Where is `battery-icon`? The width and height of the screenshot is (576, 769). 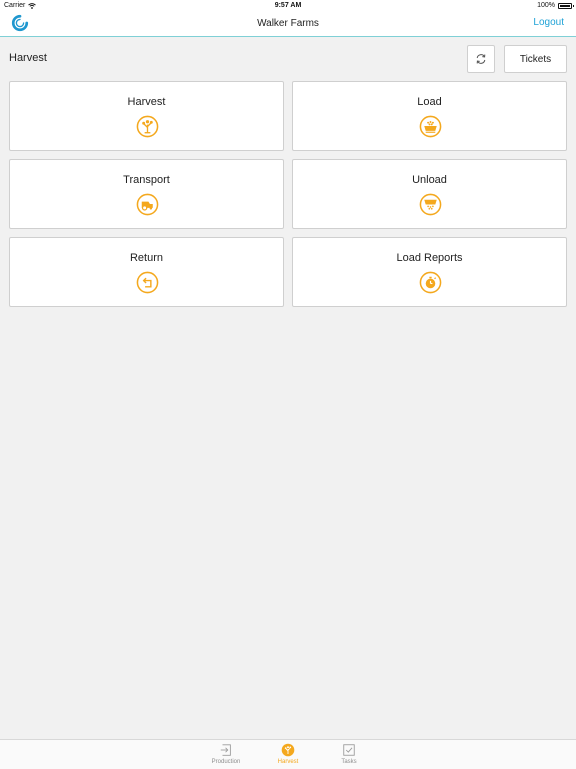
battery-icon is located at coordinates (566, 5).